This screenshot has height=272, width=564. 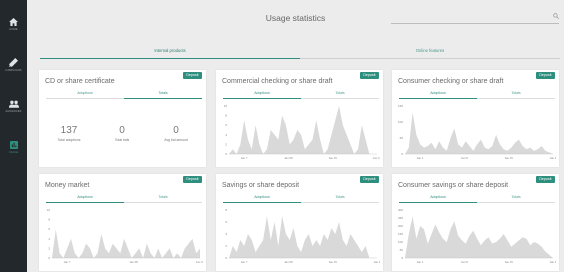 What do you see at coordinates (13, 115) in the screenshot?
I see `sidebar-item-audiences: Audiences` at bounding box center [13, 115].